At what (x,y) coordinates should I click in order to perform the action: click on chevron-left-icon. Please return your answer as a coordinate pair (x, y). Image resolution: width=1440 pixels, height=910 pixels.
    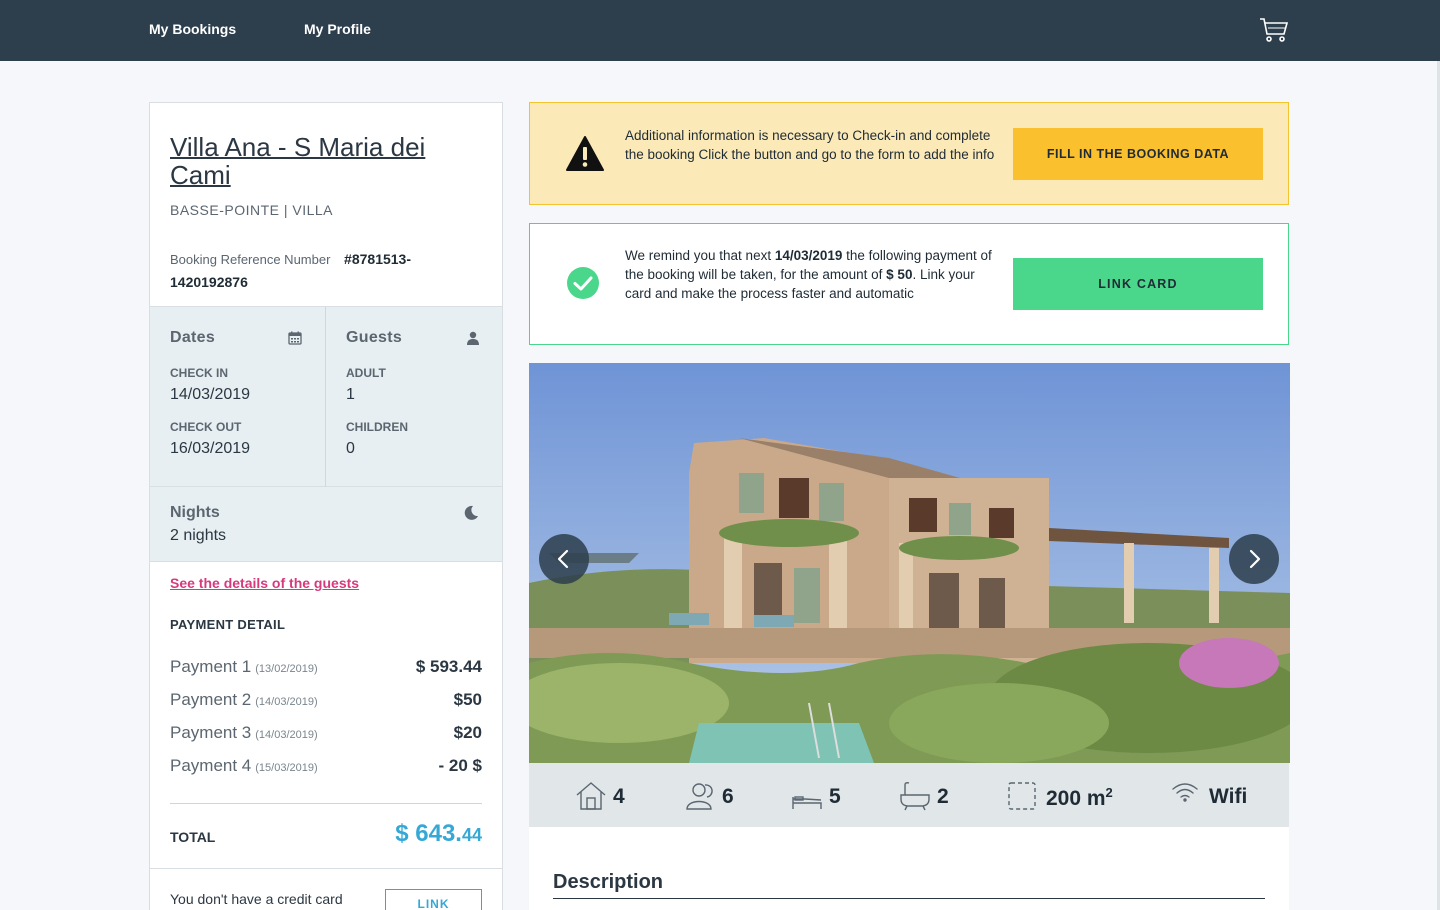
    Looking at the image, I should click on (563, 559).